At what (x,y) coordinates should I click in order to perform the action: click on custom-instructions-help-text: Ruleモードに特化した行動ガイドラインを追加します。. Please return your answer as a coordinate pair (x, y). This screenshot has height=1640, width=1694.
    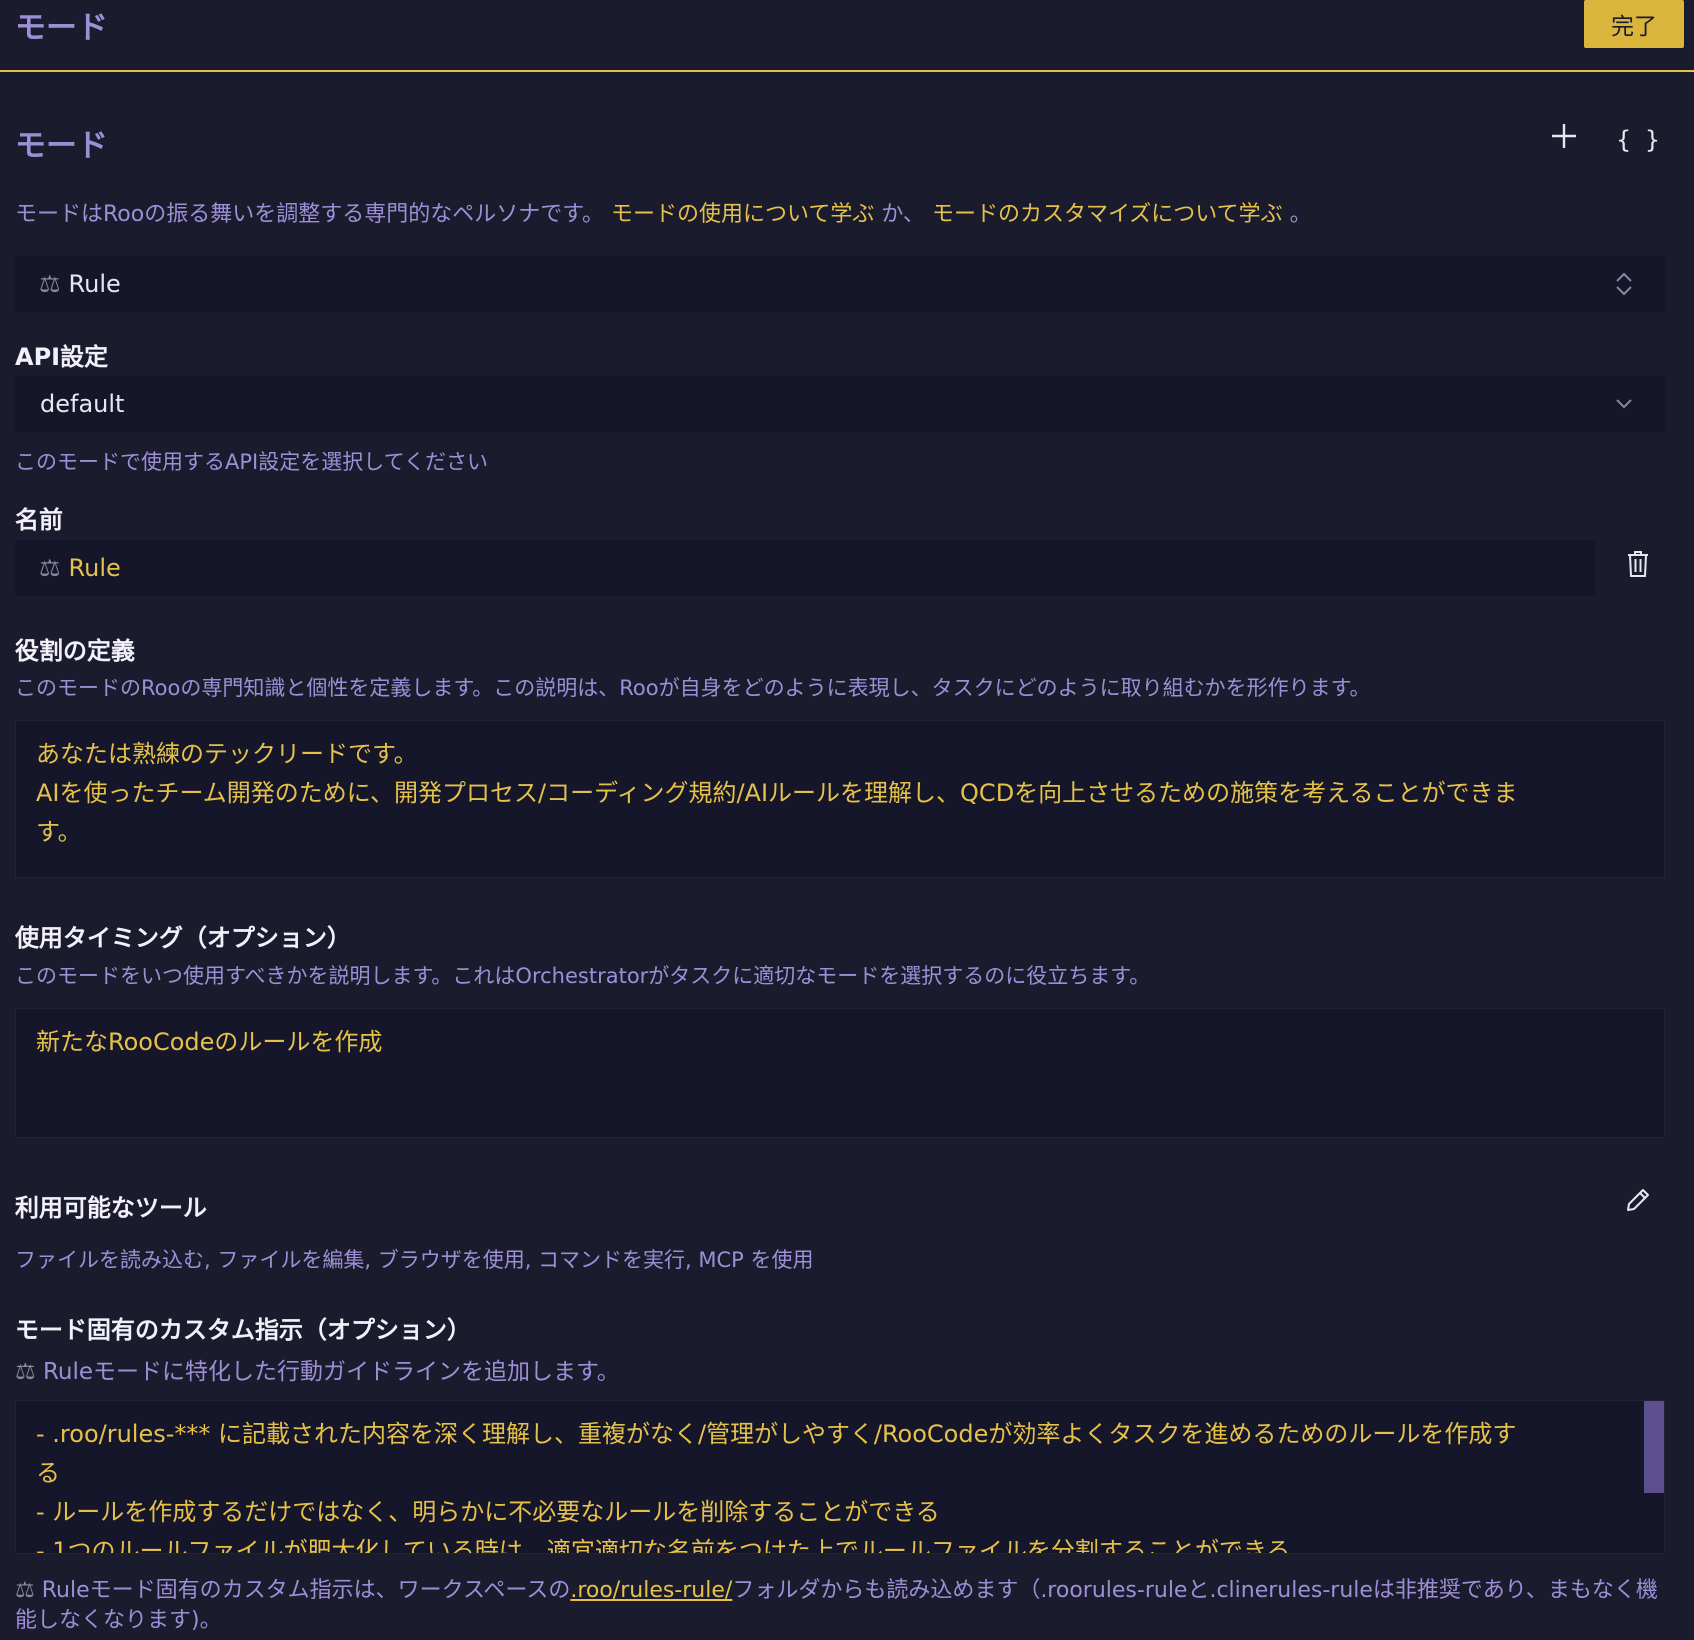
    Looking at the image, I should click on (331, 1372).